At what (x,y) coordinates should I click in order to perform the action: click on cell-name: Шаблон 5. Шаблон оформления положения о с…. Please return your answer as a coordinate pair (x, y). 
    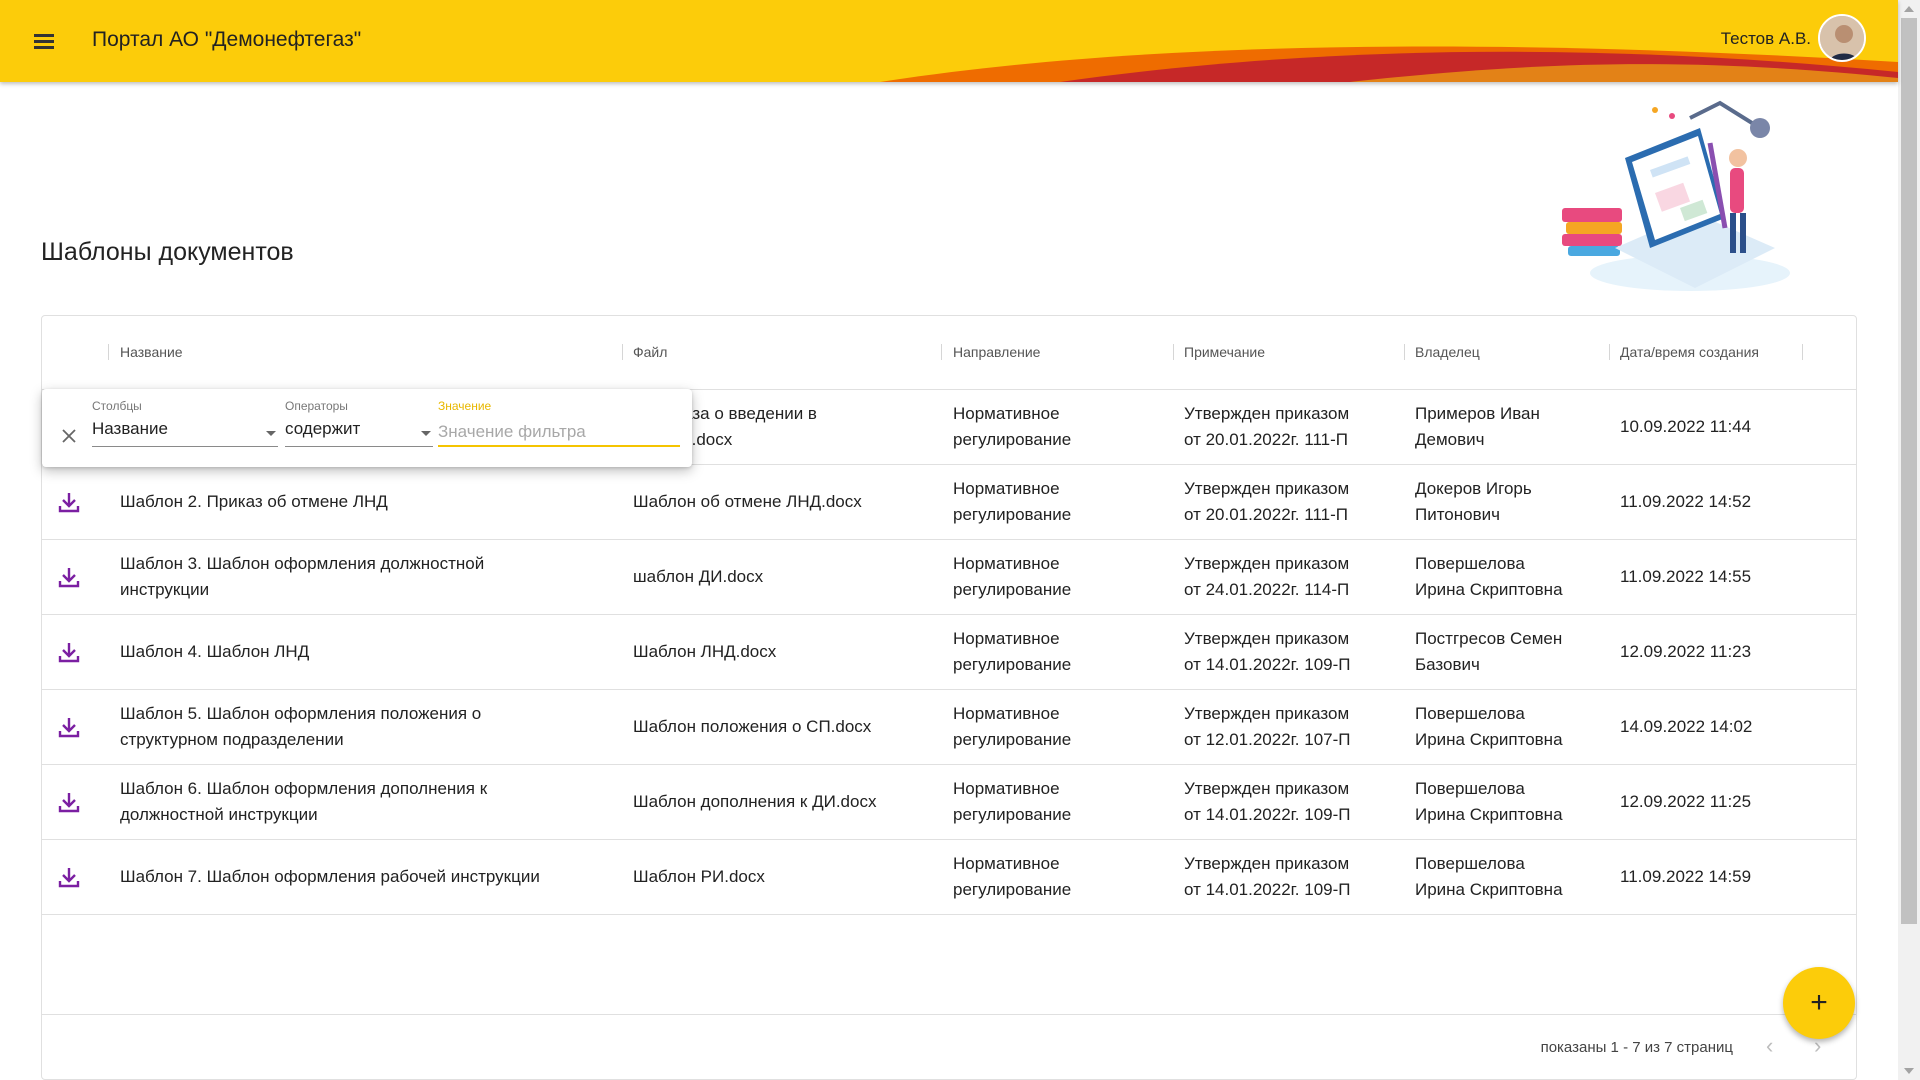
    Looking at the image, I should click on (370, 727).